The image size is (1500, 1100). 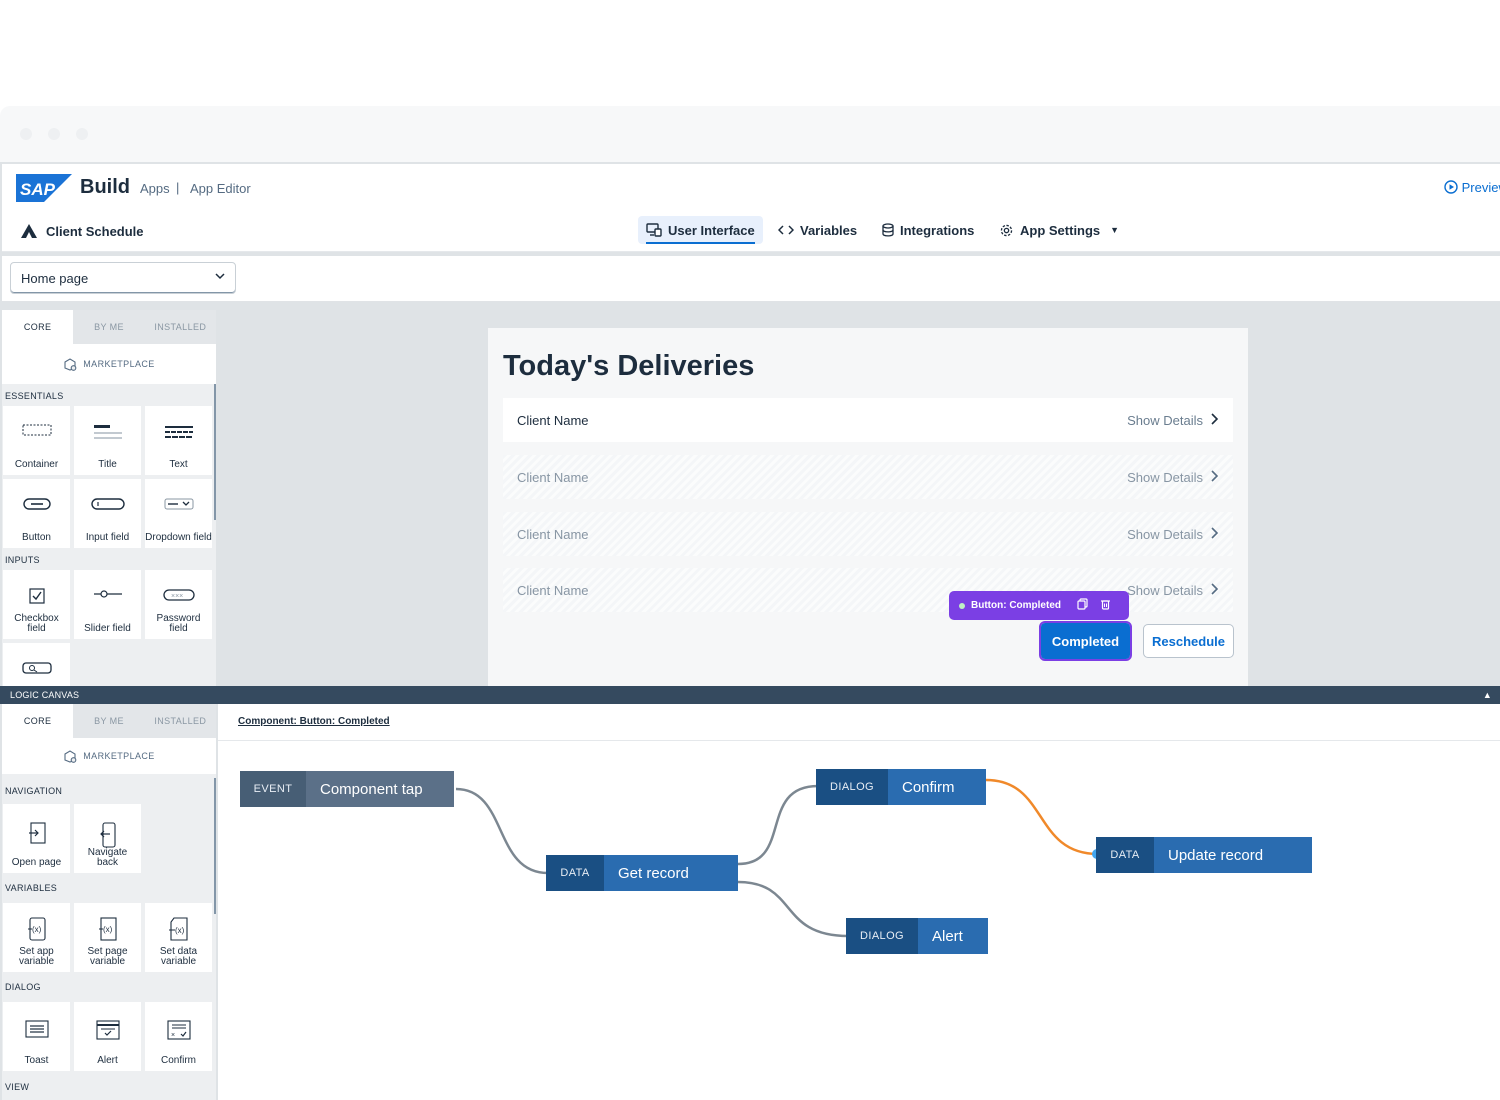 I want to click on node-type-tag: EVENT, so click(x=273, y=789).